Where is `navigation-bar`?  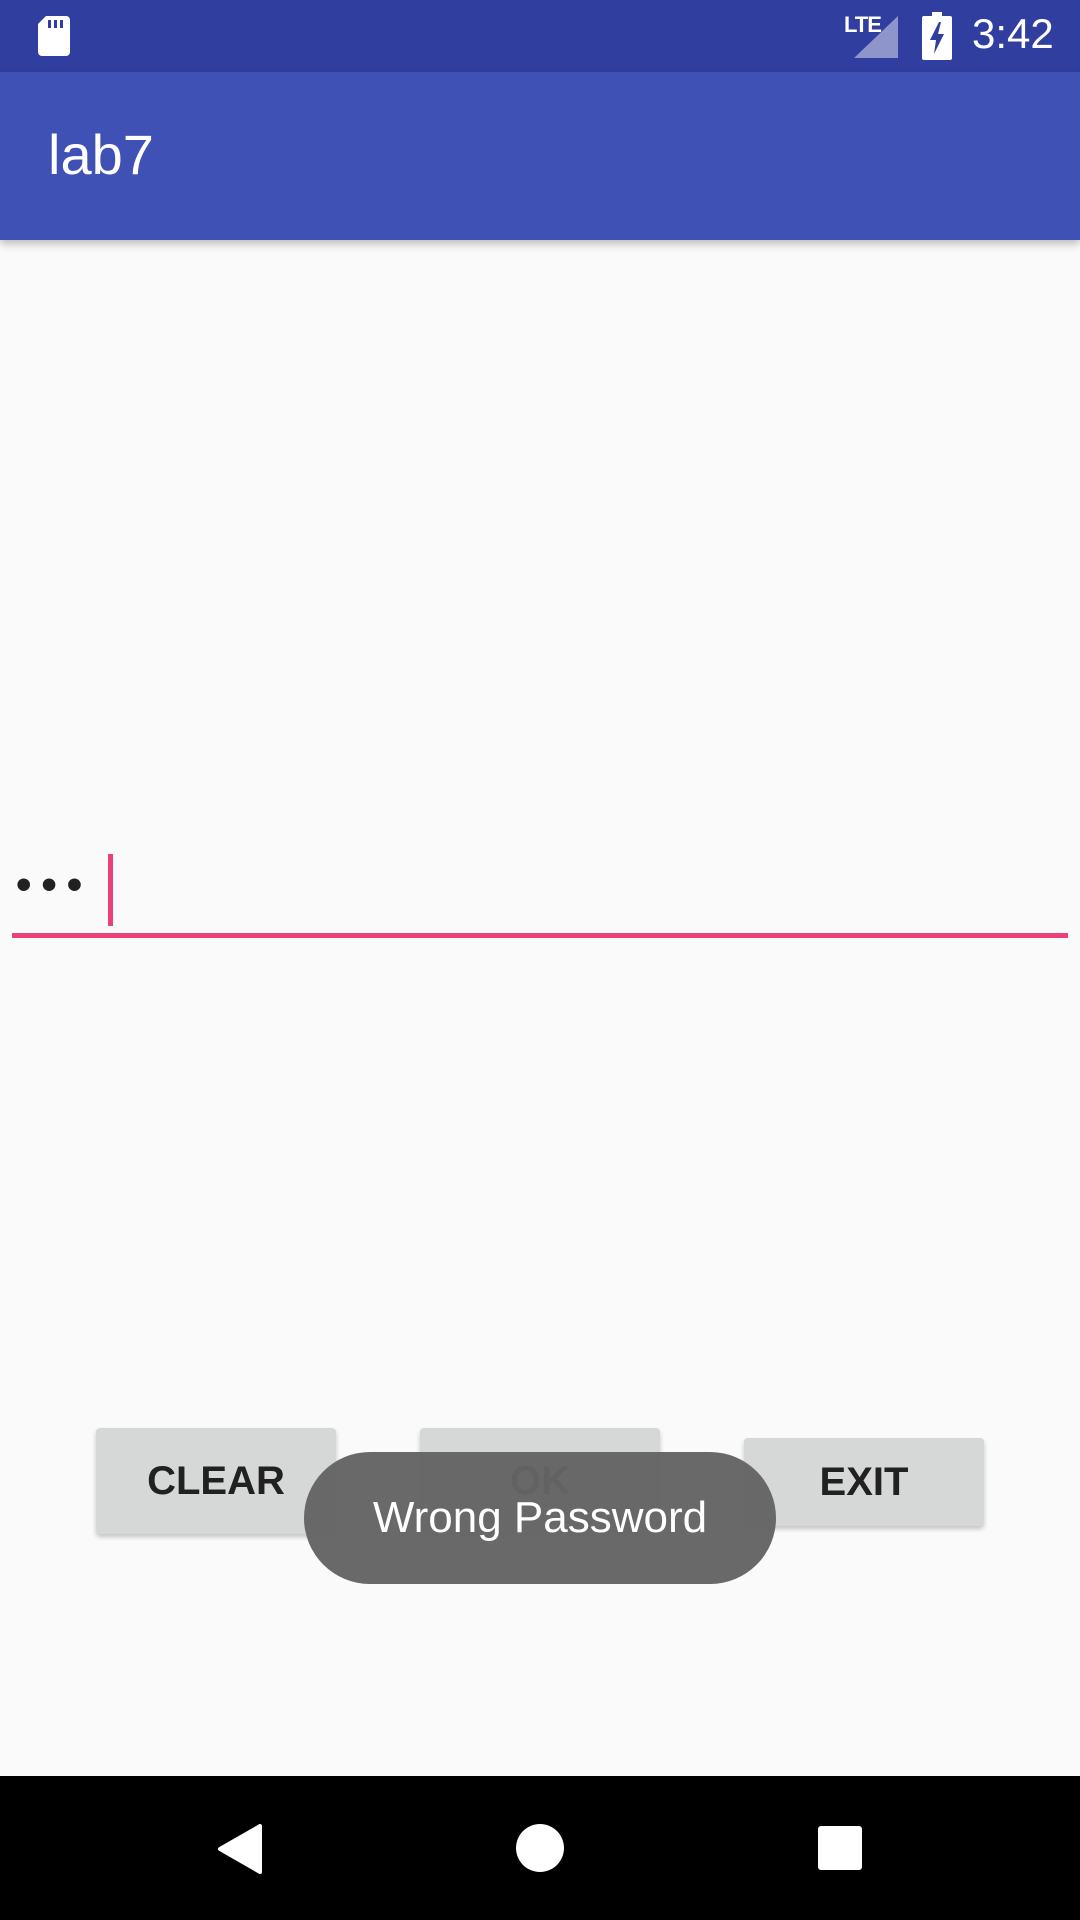
navigation-bar is located at coordinates (540, 1848).